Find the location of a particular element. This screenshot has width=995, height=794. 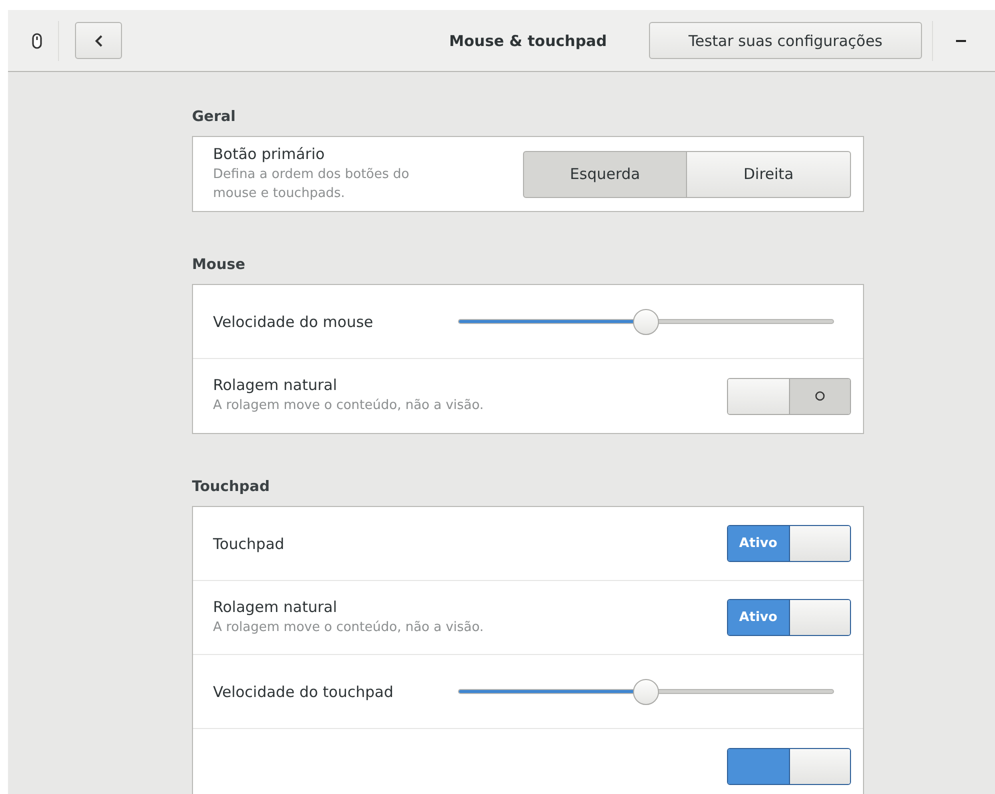

section-heading: Geral is located at coordinates (214, 117).